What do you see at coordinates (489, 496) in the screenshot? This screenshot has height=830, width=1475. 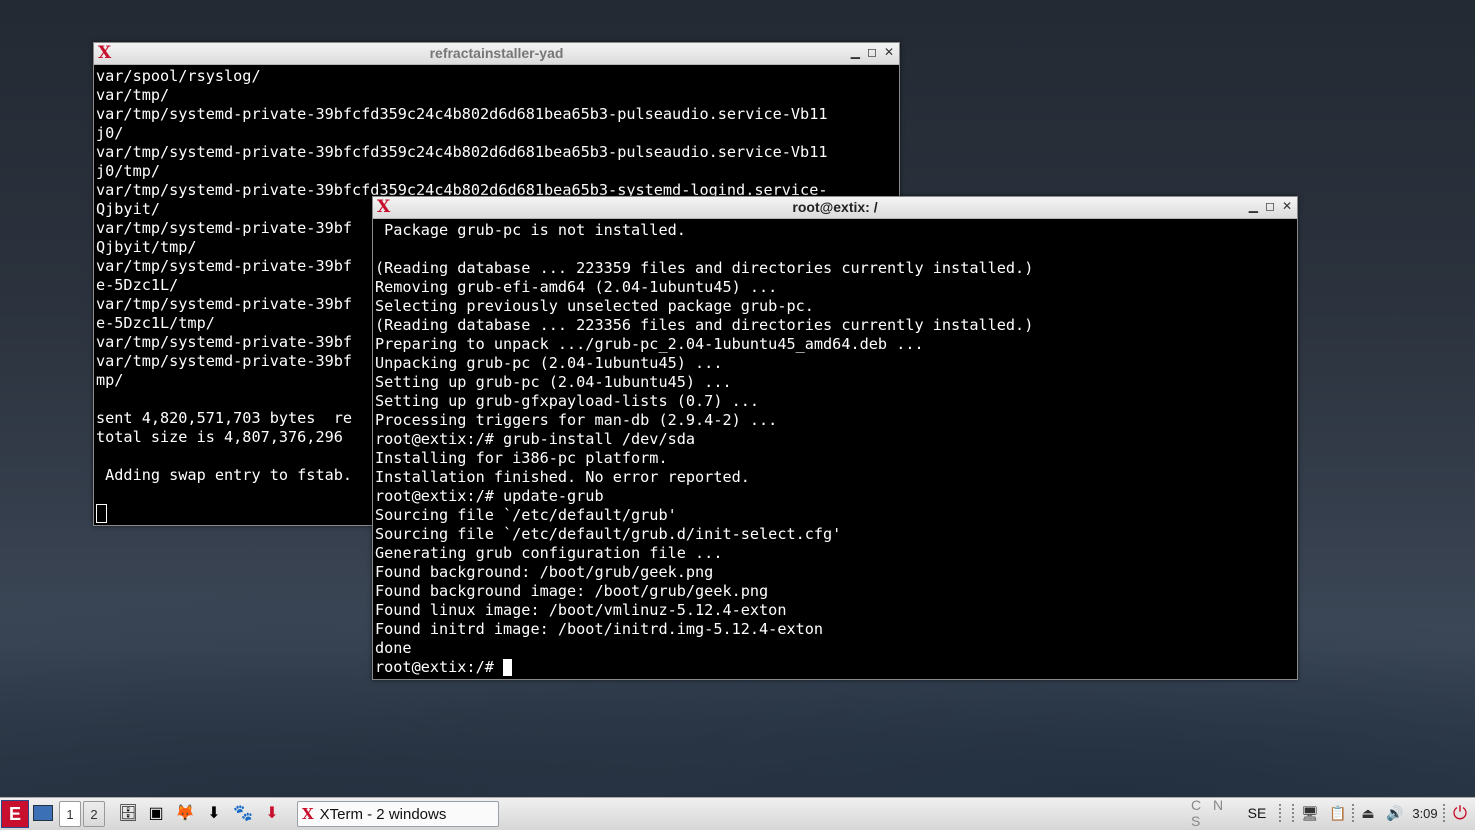 I see `terminal-line: root@extix:/# update-grub` at bounding box center [489, 496].